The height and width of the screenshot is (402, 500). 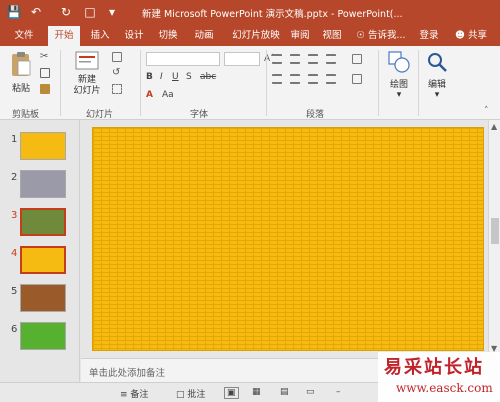 I want to click on tab-animations: 动画, so click(x=204, y=36).